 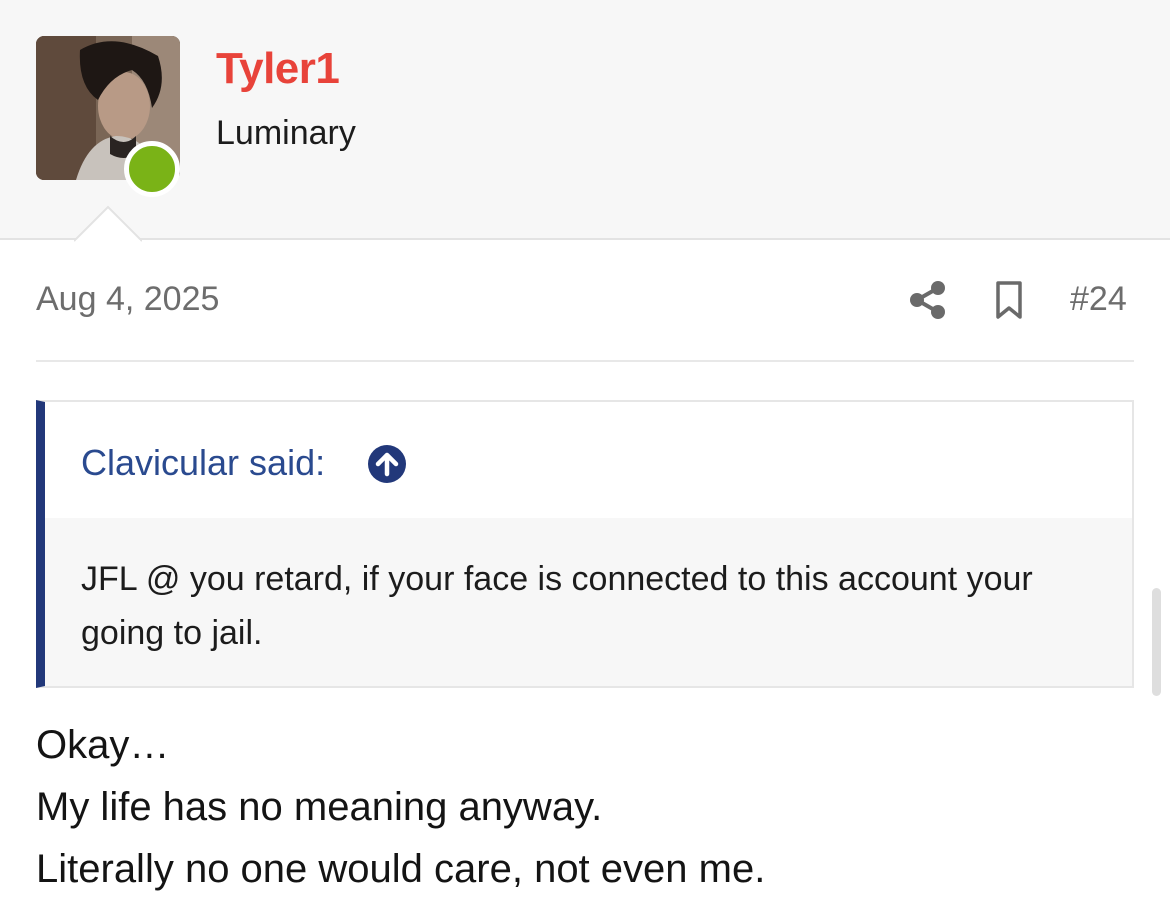 What do you see at coordinates (108, 223) in the screenshot?
I see `header-pointer-arrow` at bounding box center [108, 223].